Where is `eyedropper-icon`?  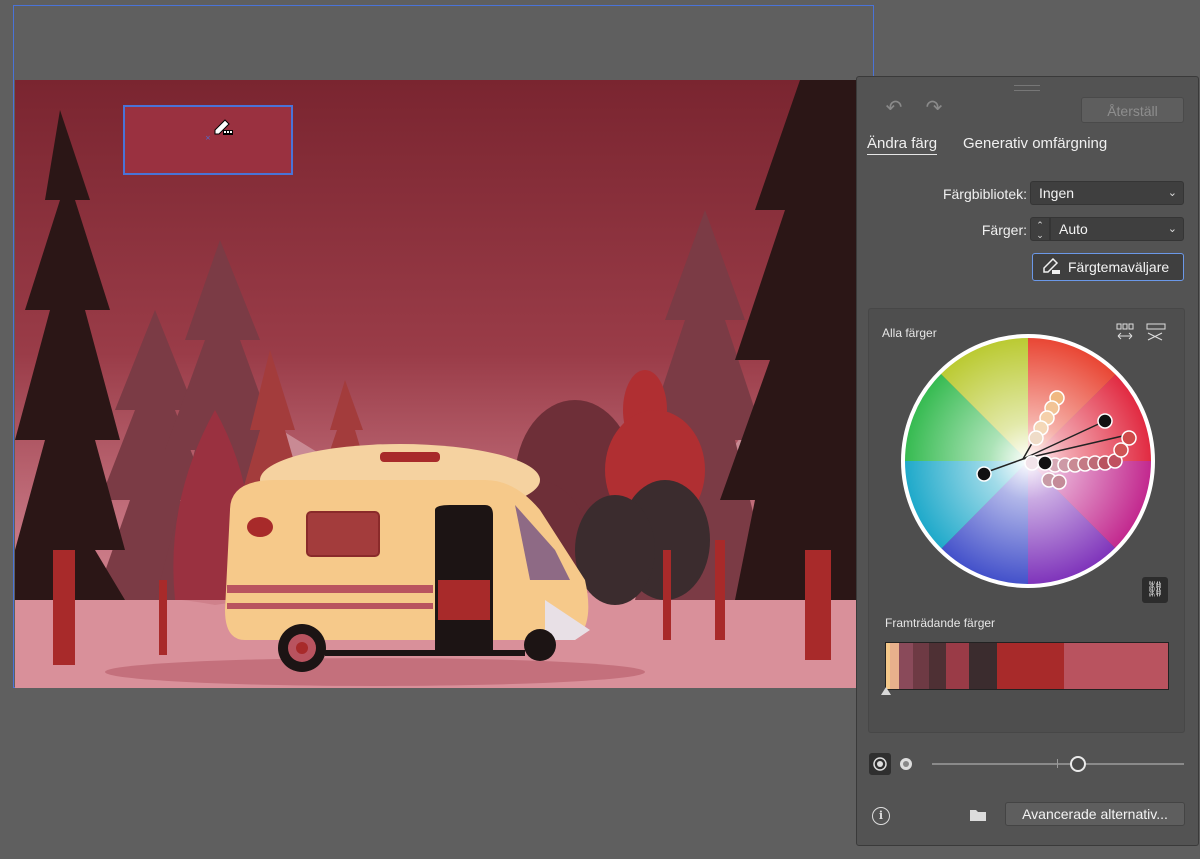
eyedropper-icon is located at coordinates (1051, 270).